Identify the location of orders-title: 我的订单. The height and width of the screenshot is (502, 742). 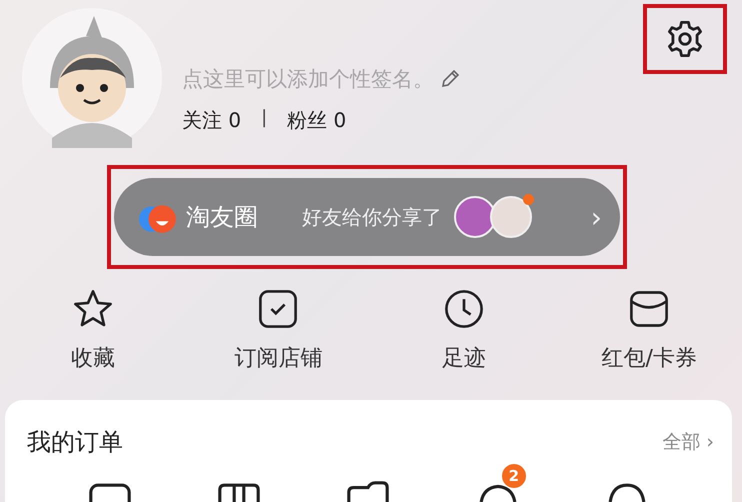
(75, 442).